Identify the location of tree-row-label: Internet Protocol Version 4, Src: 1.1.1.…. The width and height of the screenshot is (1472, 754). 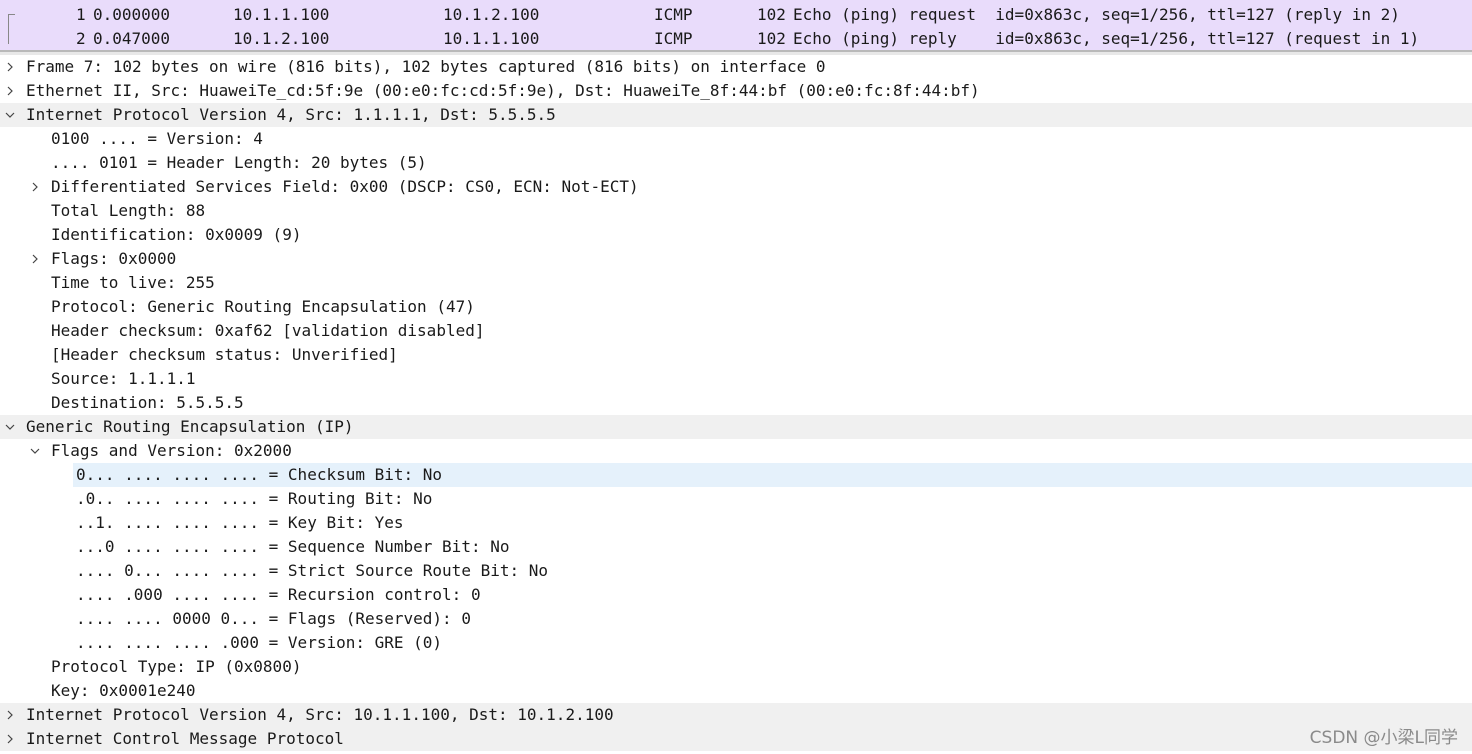
(291, 114).